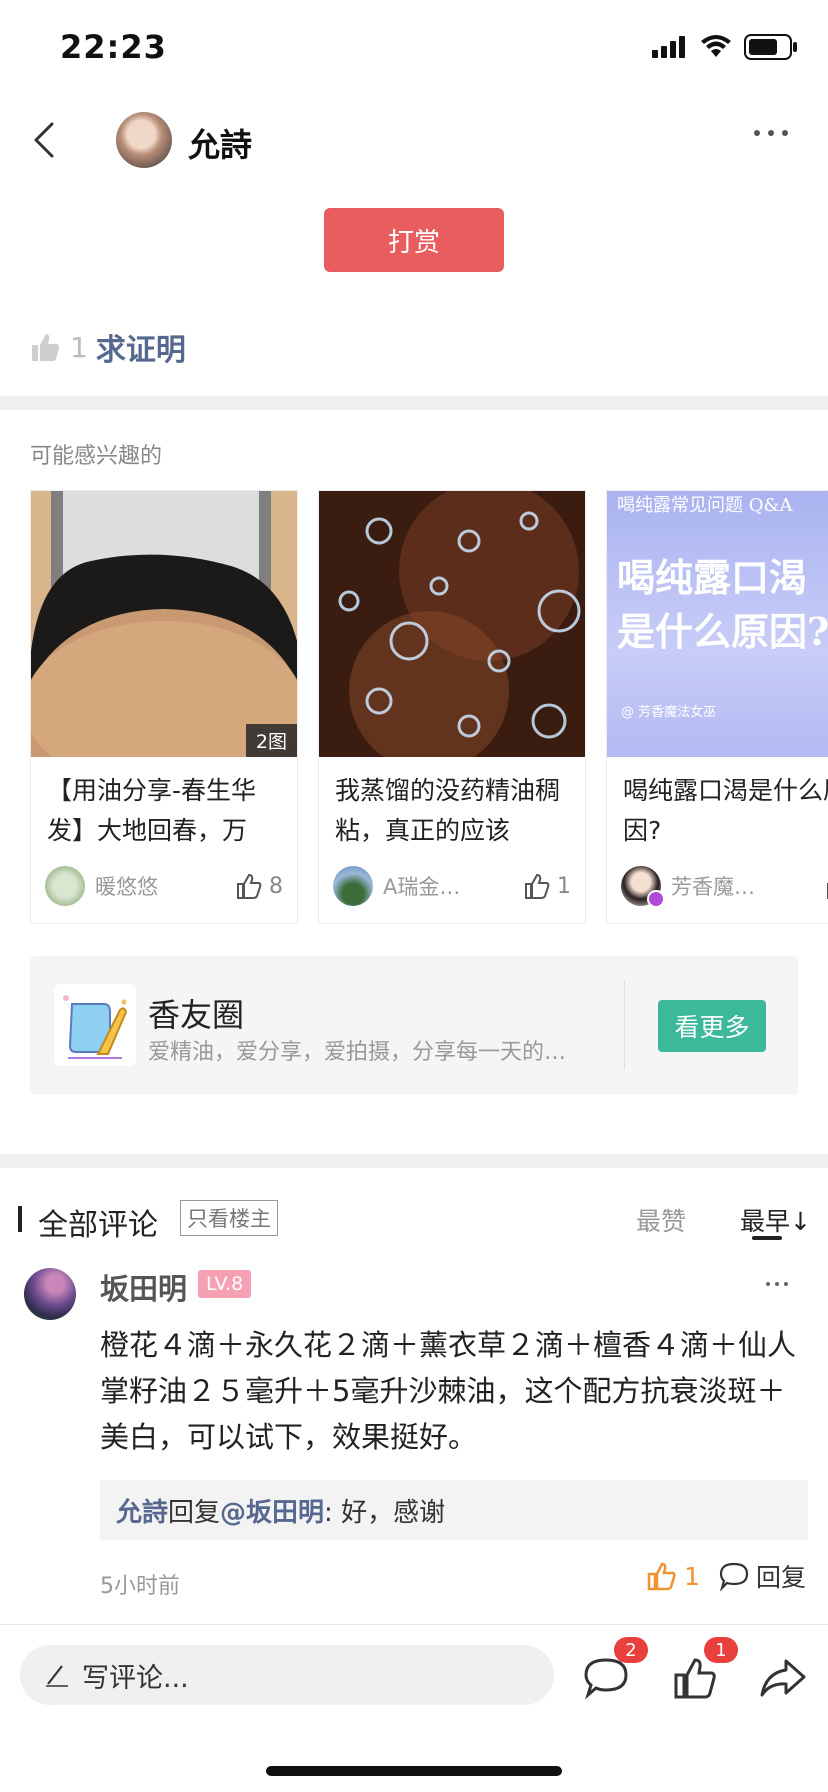 The width and height of the screenshot is (828, 1792). Describe the element at coordinates (669, 712) in the screenshot. I see `thumb-footer: @ 芳香魔法女巫` at that location.